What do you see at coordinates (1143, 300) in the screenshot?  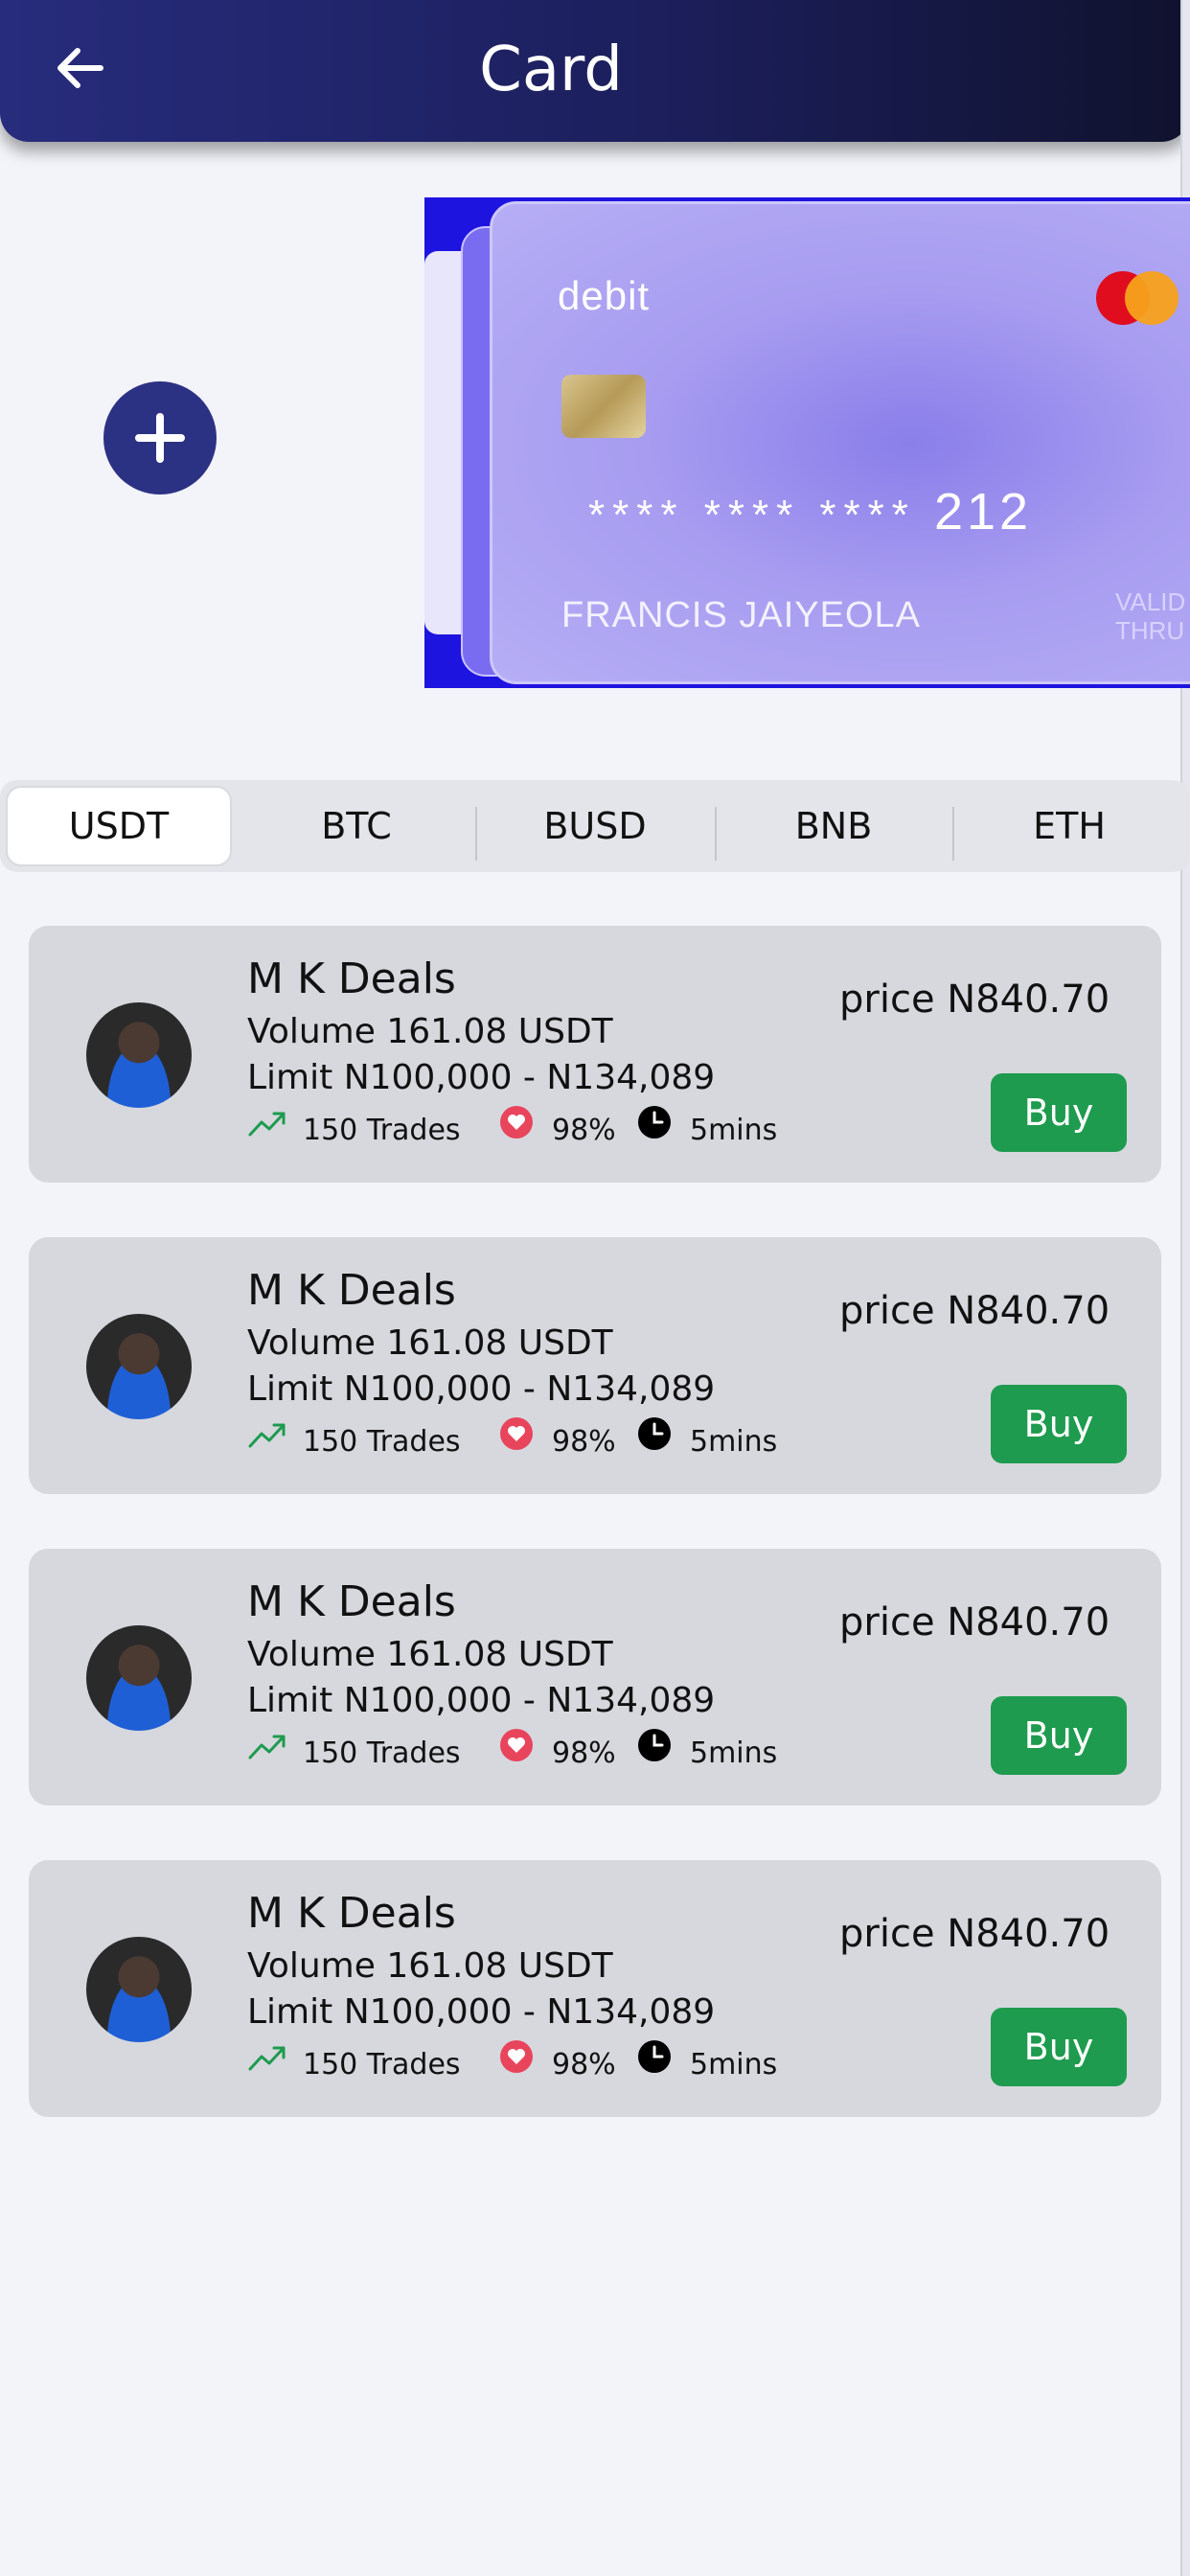 I see `mastercard-logo-icon` at bounding box center [1143, 300].